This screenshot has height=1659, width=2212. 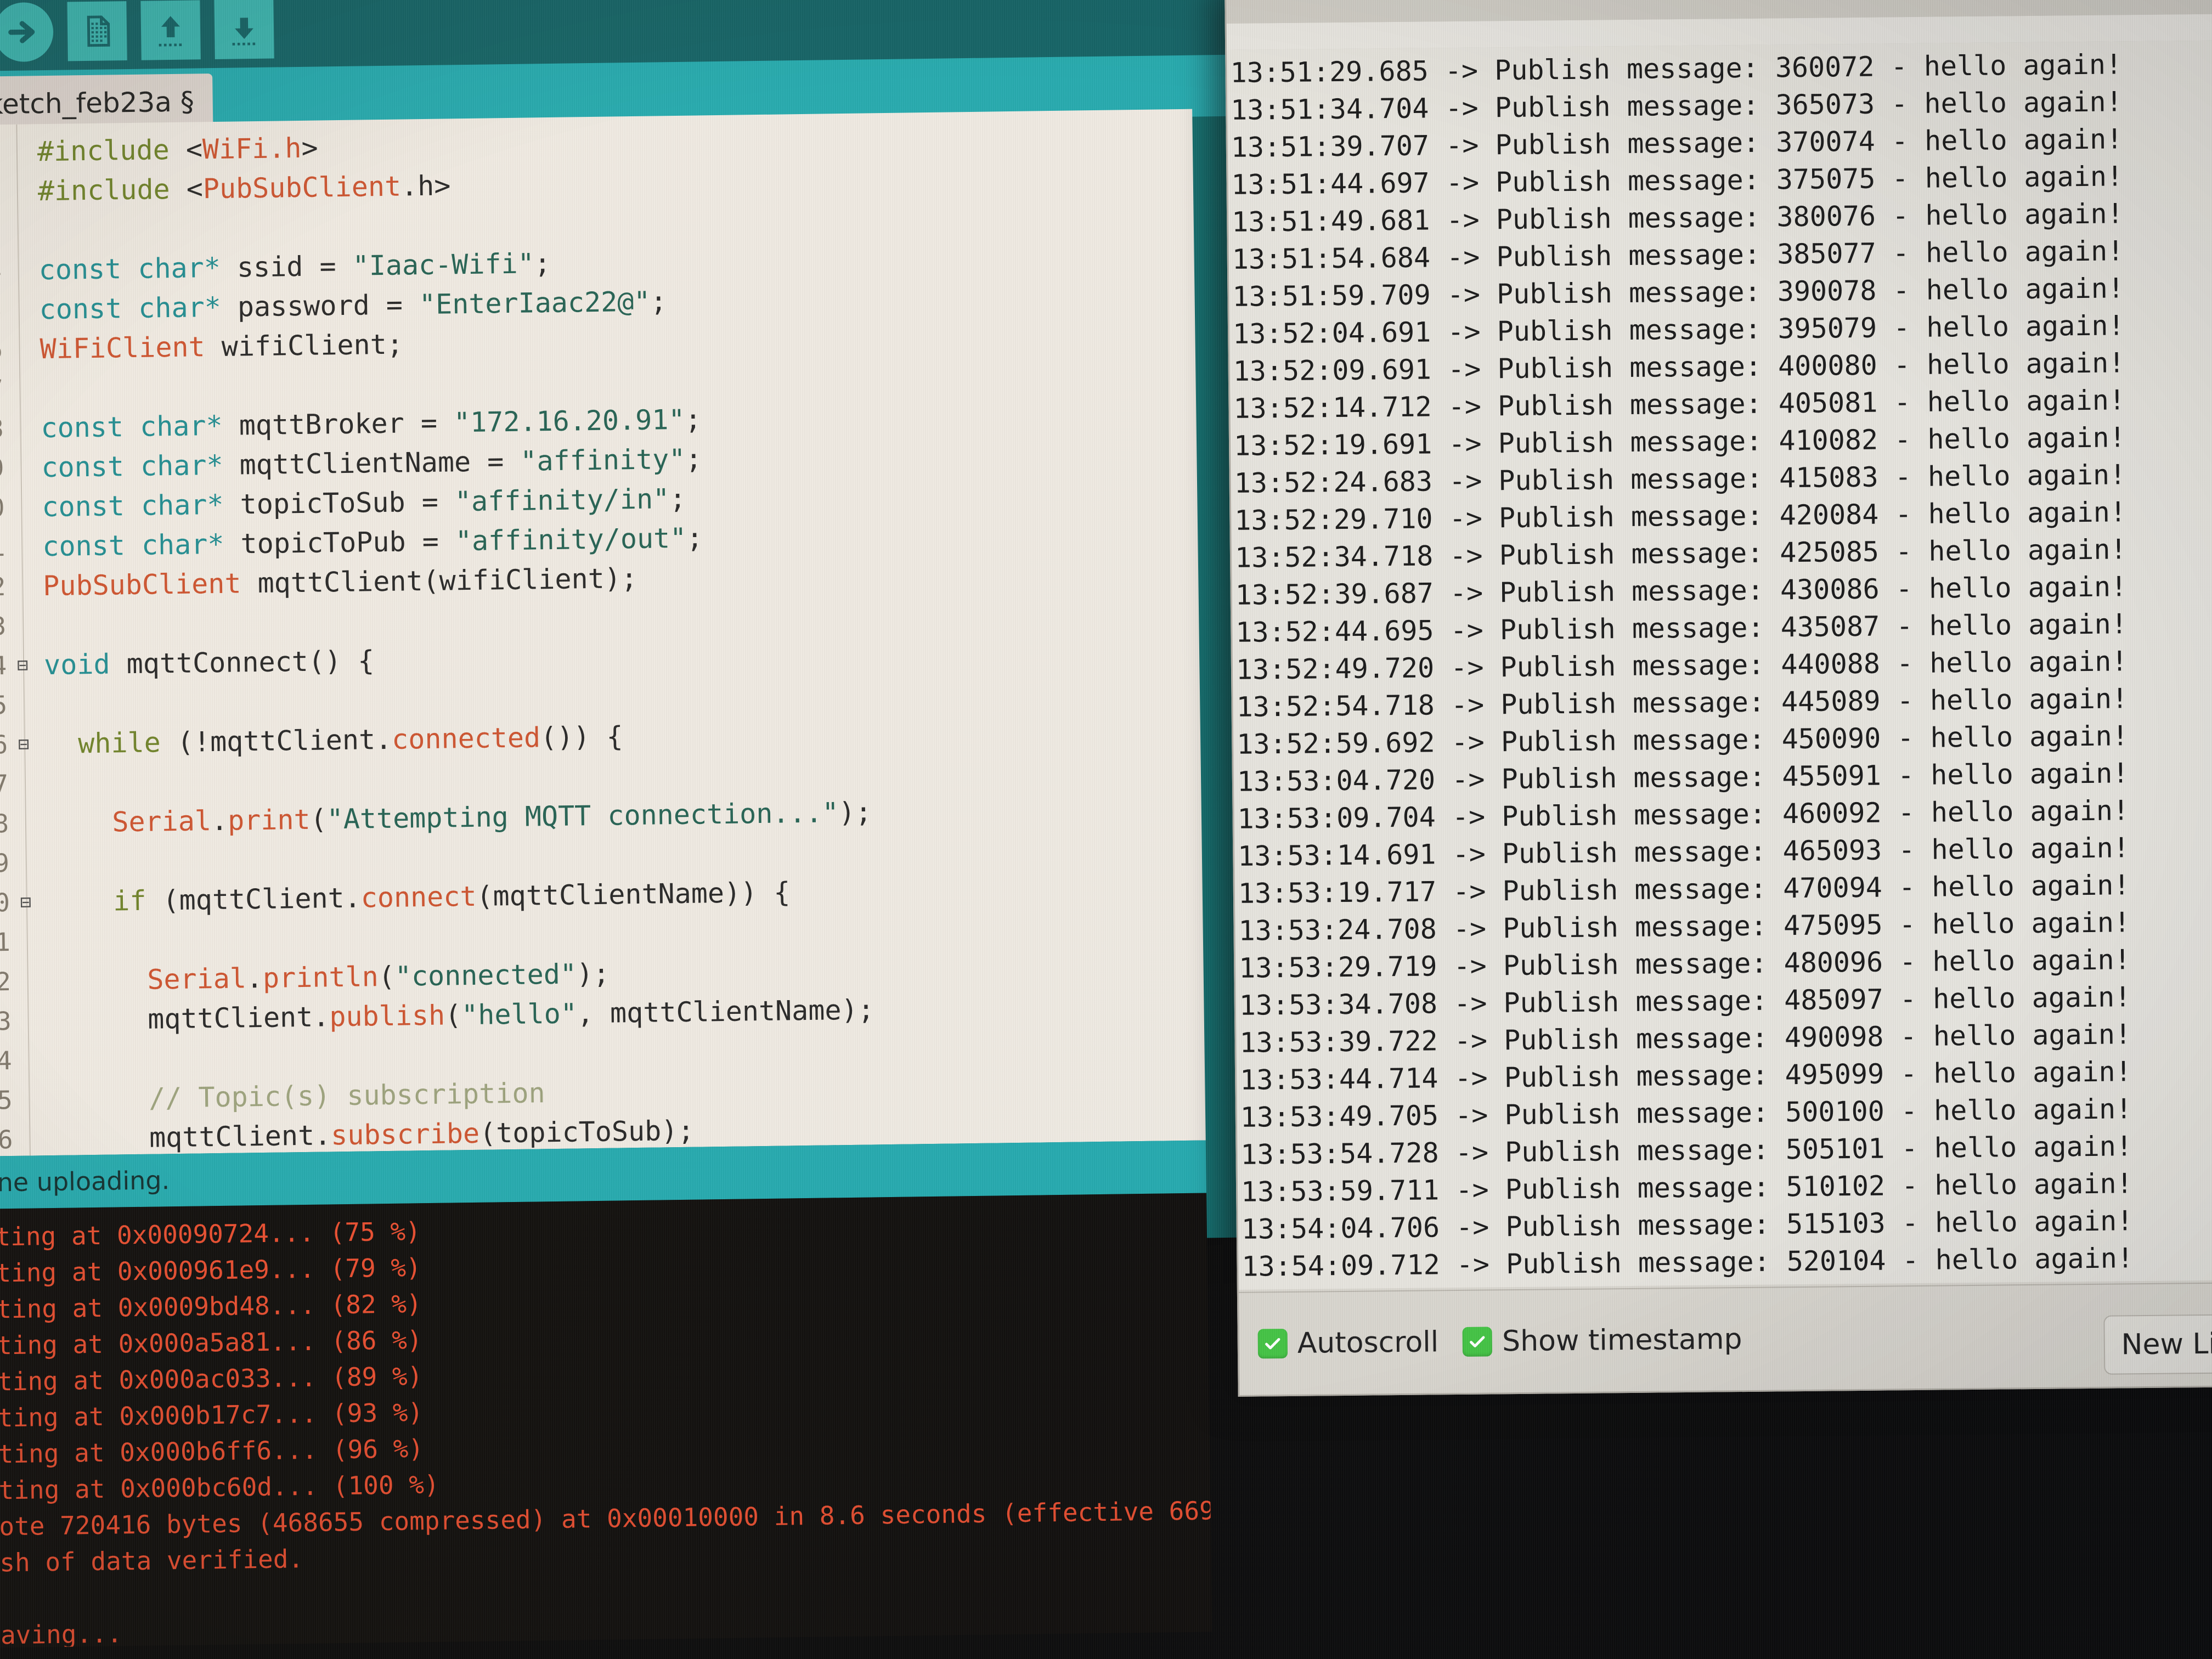 What do you see at coordinates (1, 389) in the screenshot?
I see `line-number: 7` at bounding box center [1, 389].